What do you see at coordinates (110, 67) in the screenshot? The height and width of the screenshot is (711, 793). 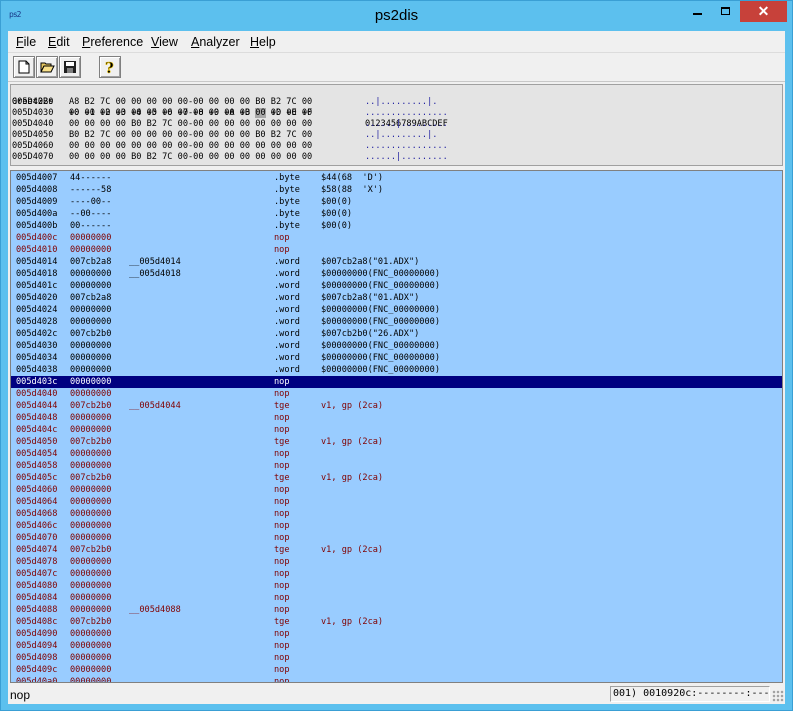 I see `help-button: ?` at bounding box center [110, 67].